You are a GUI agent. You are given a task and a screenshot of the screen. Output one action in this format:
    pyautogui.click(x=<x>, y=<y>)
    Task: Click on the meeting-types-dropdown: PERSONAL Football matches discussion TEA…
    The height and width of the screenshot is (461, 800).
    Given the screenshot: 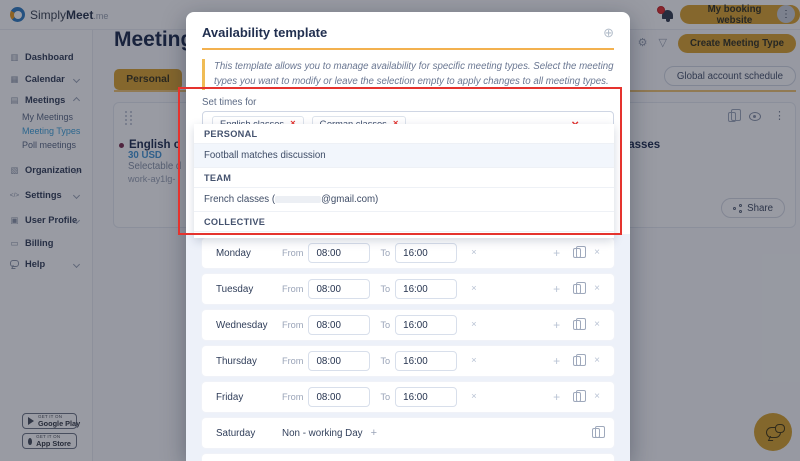 What is the action you would take?
    pyautogui.click(x=404, y=181)
    